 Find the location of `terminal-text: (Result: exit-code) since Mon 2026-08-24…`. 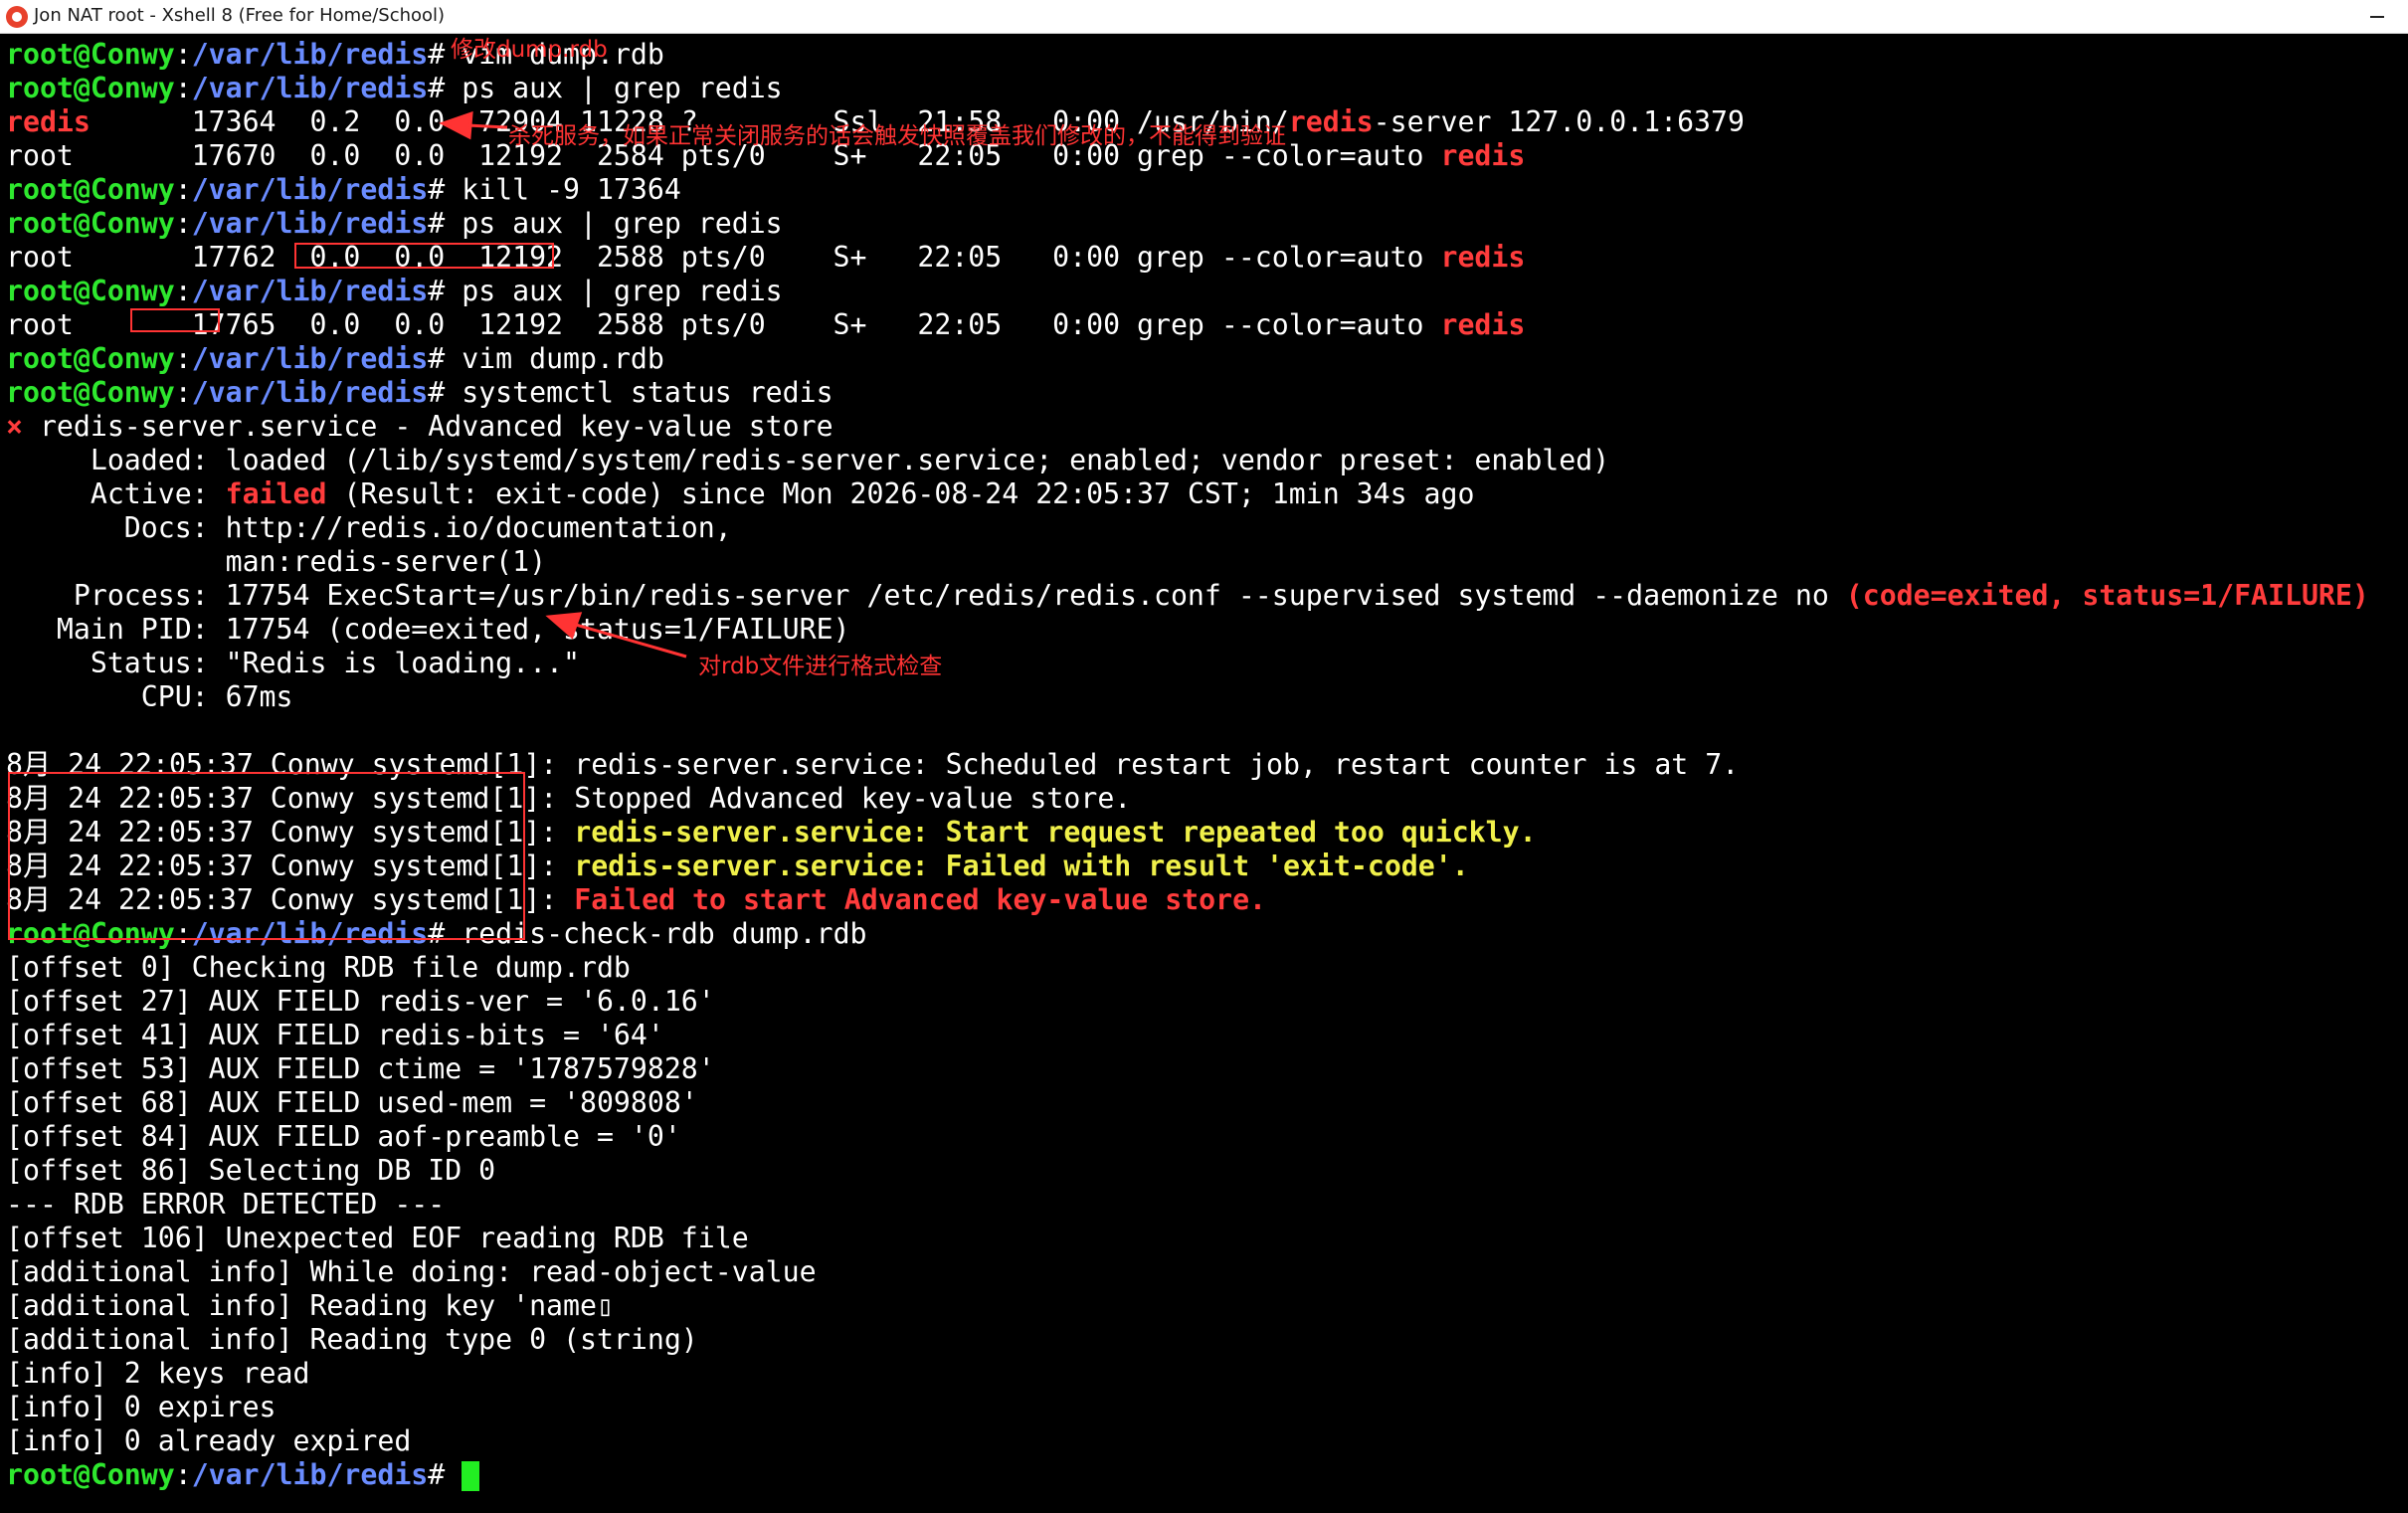

terminal-text: (Result: exit-code) since Mon 2026-08-24… is located at coordinates (900, 493).